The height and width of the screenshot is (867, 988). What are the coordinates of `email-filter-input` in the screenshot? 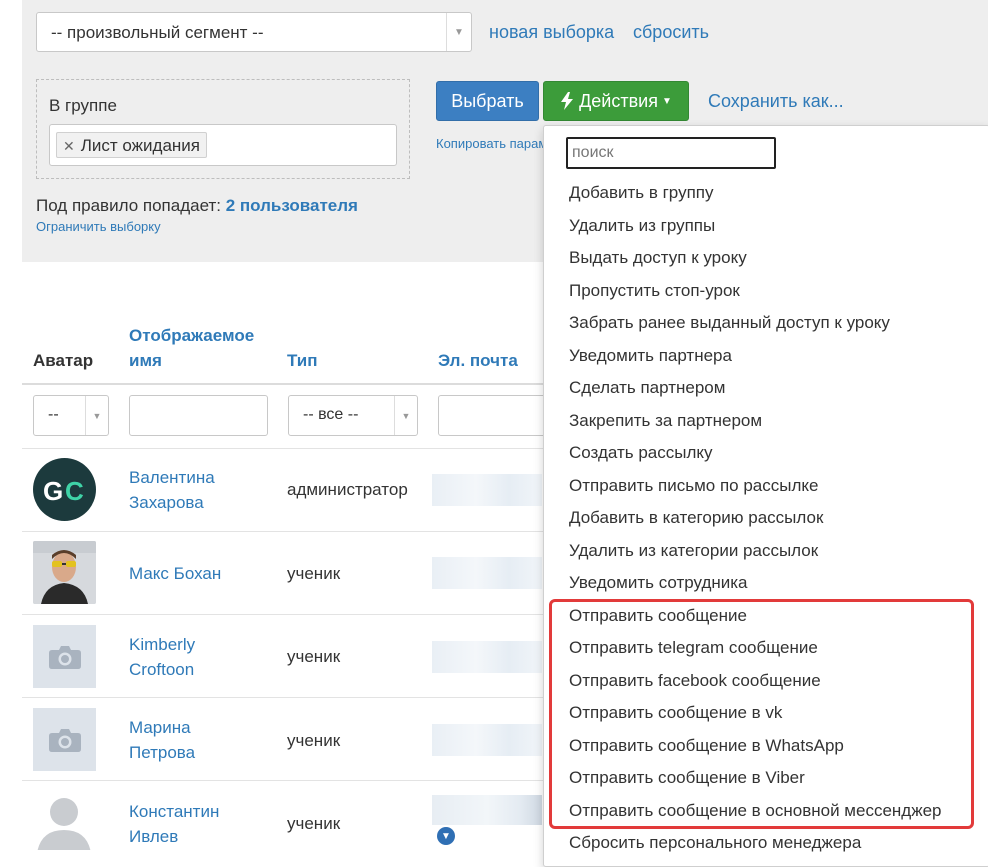 It's located at (493, 415).